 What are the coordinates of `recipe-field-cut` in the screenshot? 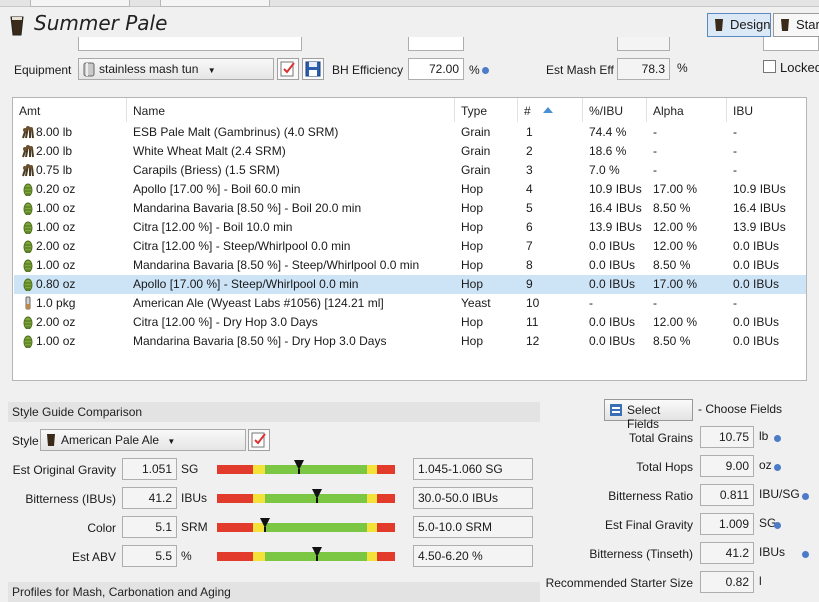 It's located at (190, 44).